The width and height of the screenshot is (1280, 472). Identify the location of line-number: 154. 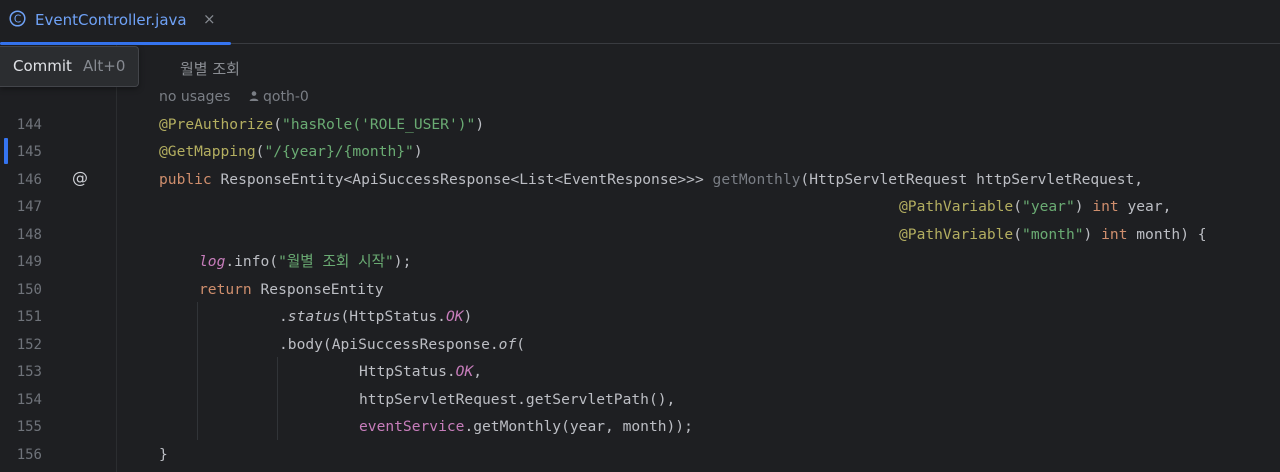
(29, 400).